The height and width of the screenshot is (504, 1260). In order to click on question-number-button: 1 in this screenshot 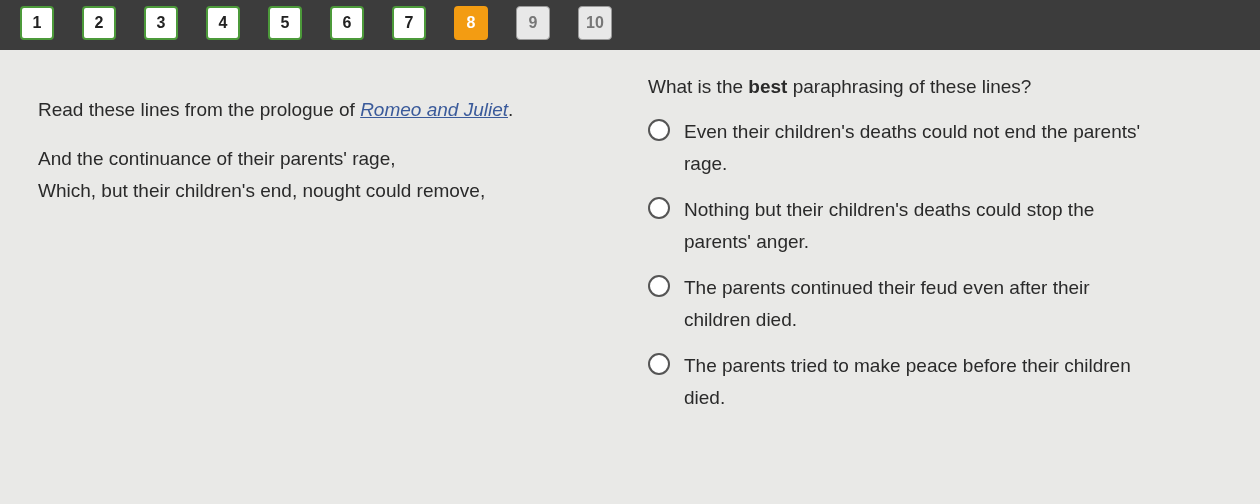, I will do `click(37, 23)`.